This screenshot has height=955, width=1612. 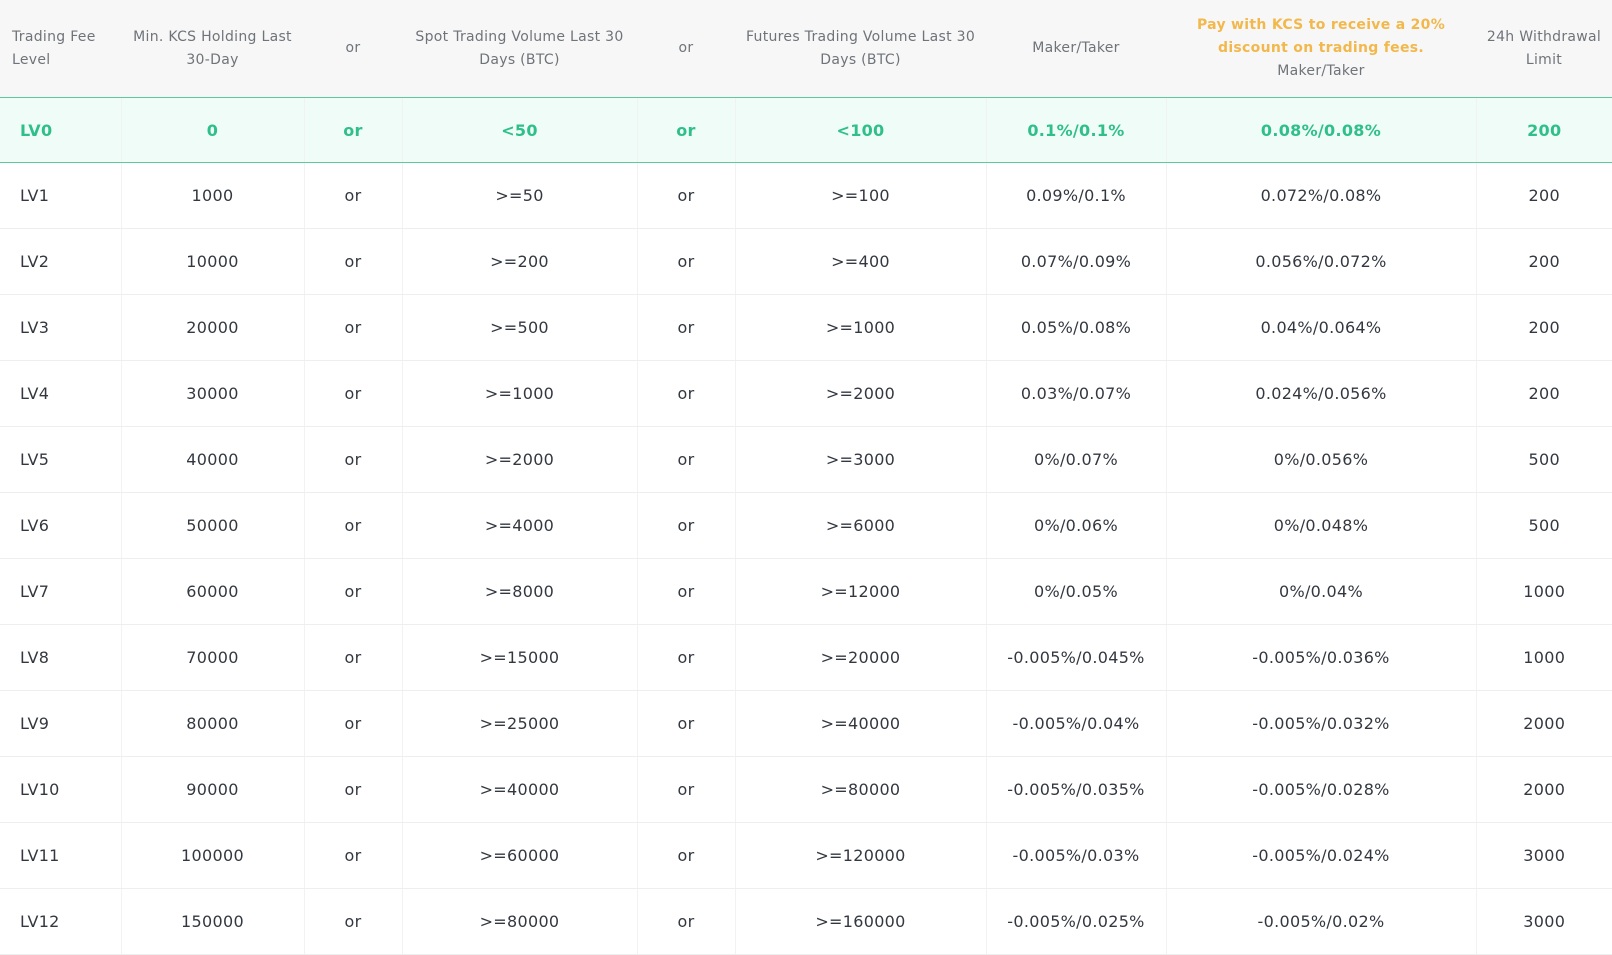 I want to click on level-cell: LV0, so click(x=61, y=130).